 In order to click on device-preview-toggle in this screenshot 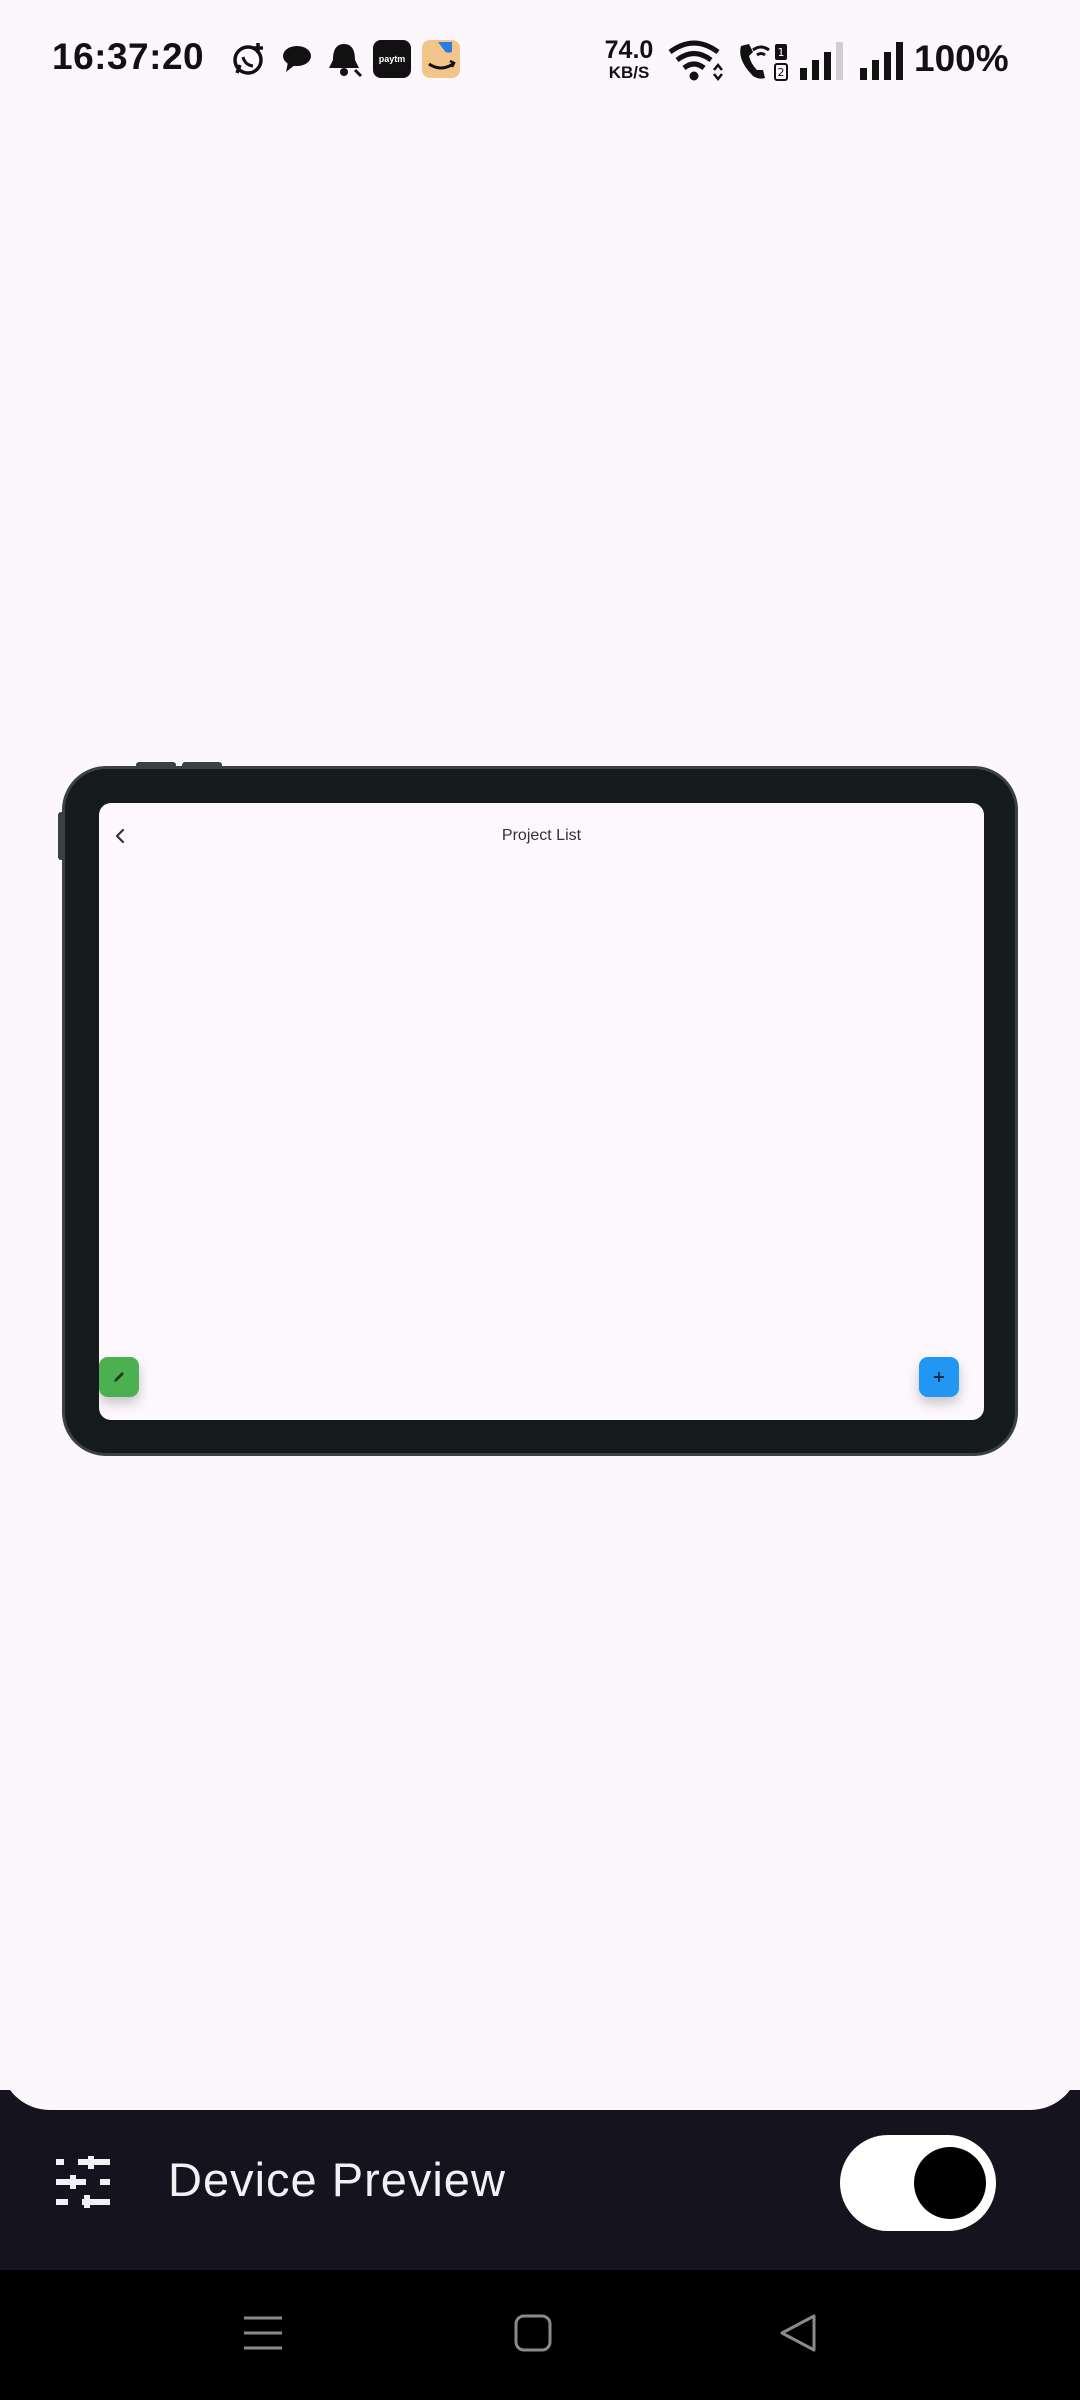, I will do `click(918, 2183)`.